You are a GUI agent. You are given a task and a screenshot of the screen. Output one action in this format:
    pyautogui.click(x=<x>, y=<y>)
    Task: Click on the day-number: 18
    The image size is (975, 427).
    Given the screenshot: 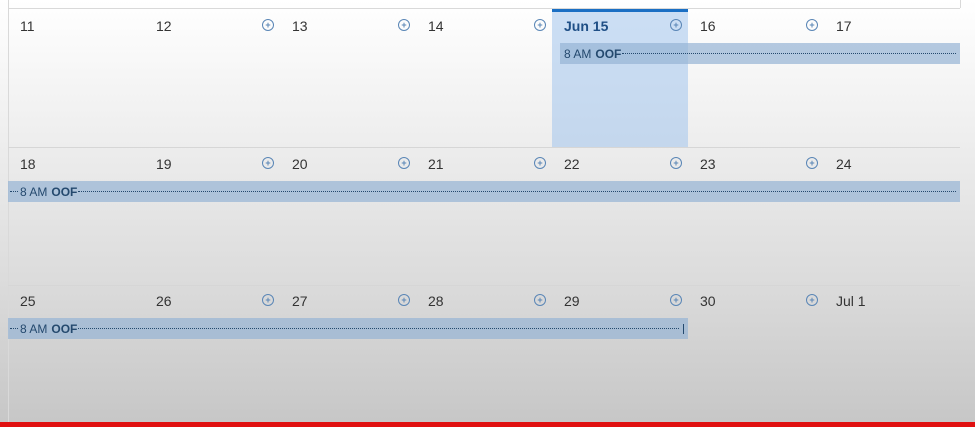 What is the action you would take?
    pyautogui.click(x=28, y=164)
    